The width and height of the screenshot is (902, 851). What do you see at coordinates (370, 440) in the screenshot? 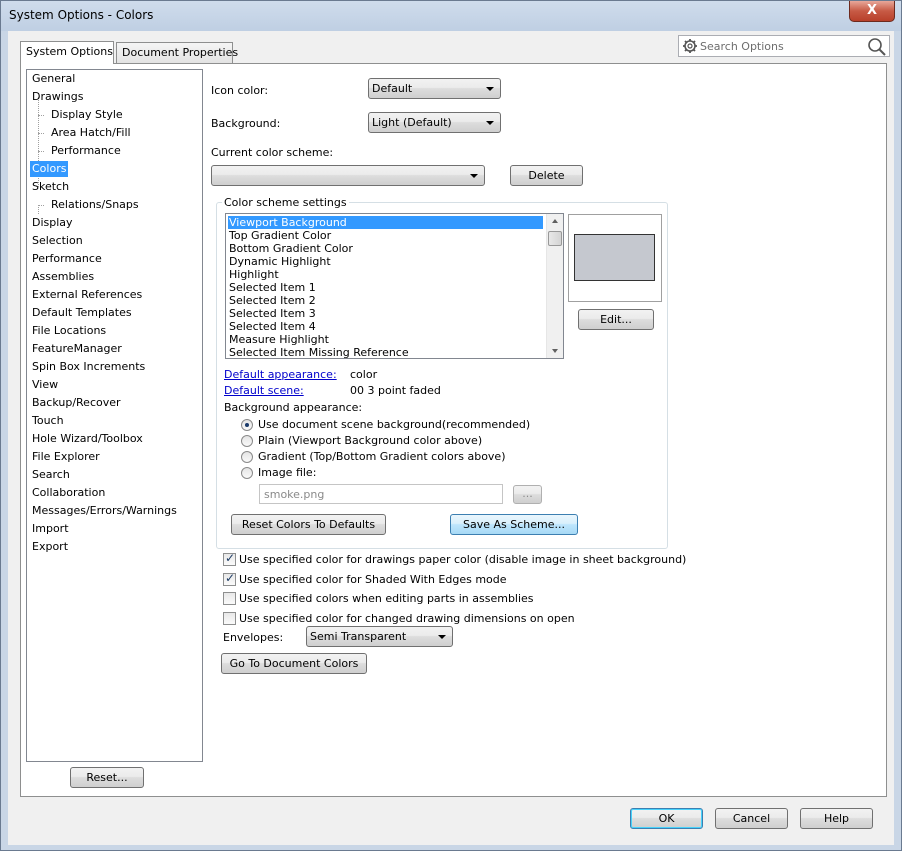
I see `radio-plain-label: Plain (Viewport Background color above)` at bounding box center [370, 440].